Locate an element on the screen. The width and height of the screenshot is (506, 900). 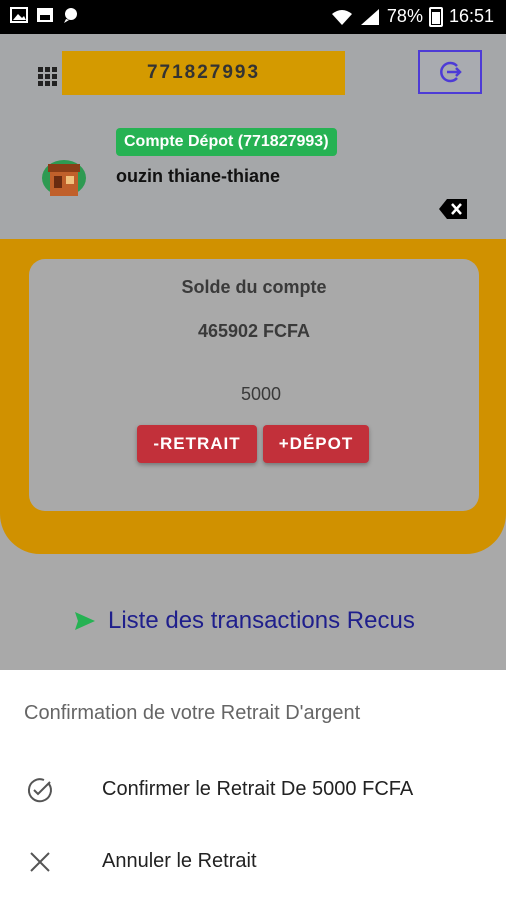
cancel-withdraw-label: Annuler le Retrait is located at coordinates (179, 861).